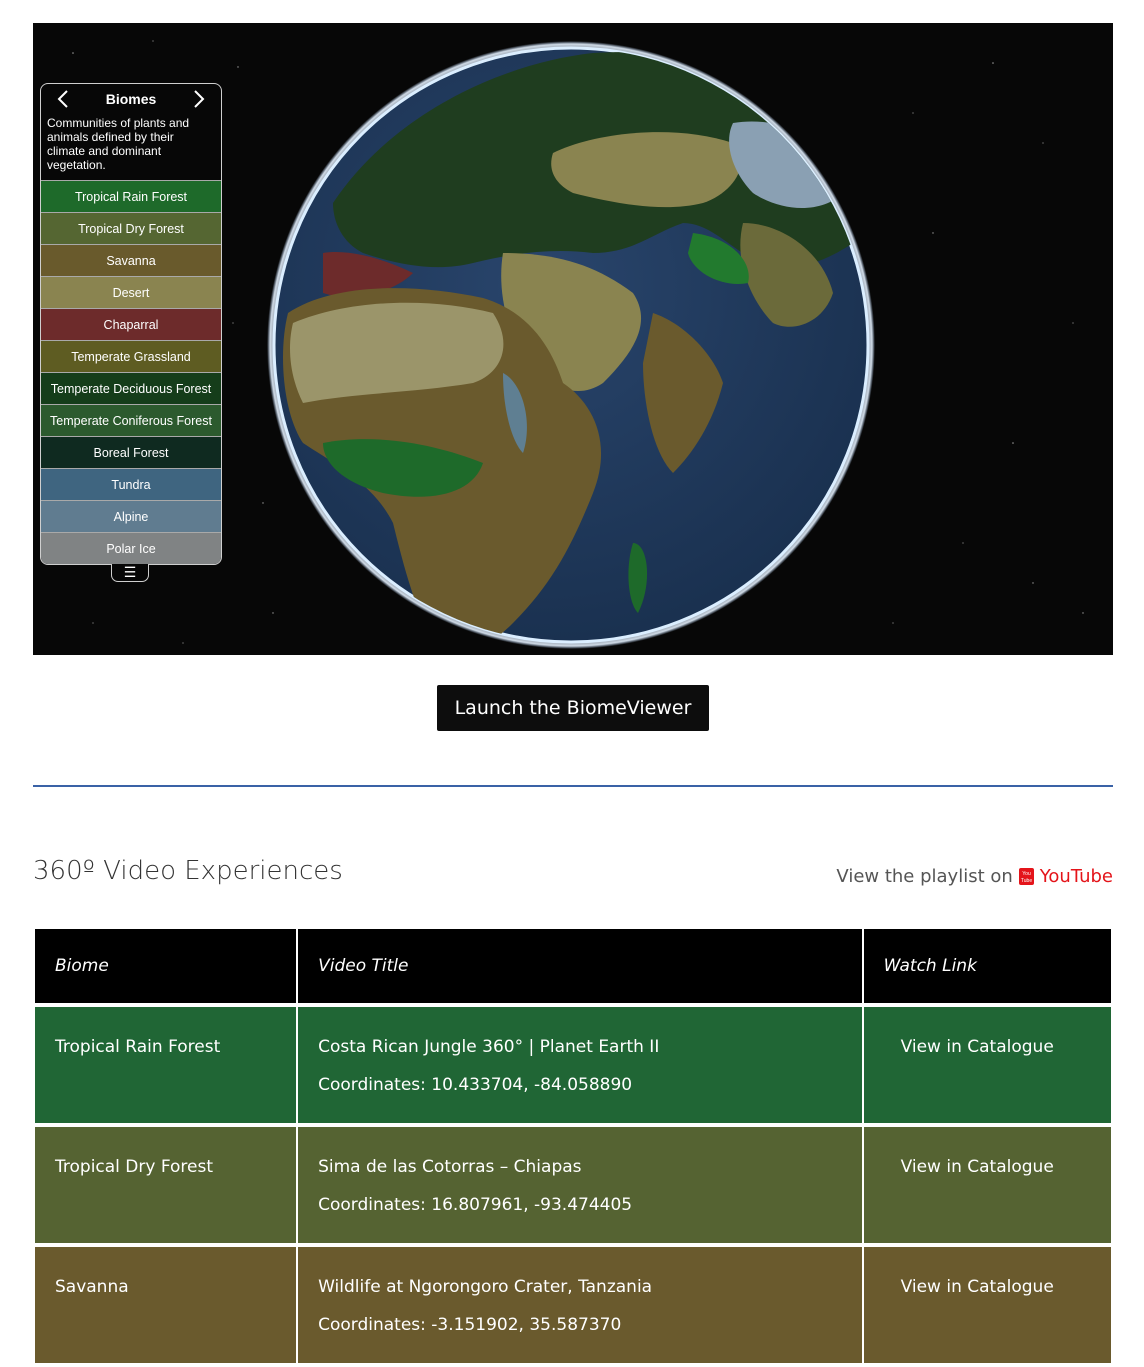  What do you see at coordinates (573, 786) in the screenshot?
I see `section-divider` at bounding box center [573, 786].